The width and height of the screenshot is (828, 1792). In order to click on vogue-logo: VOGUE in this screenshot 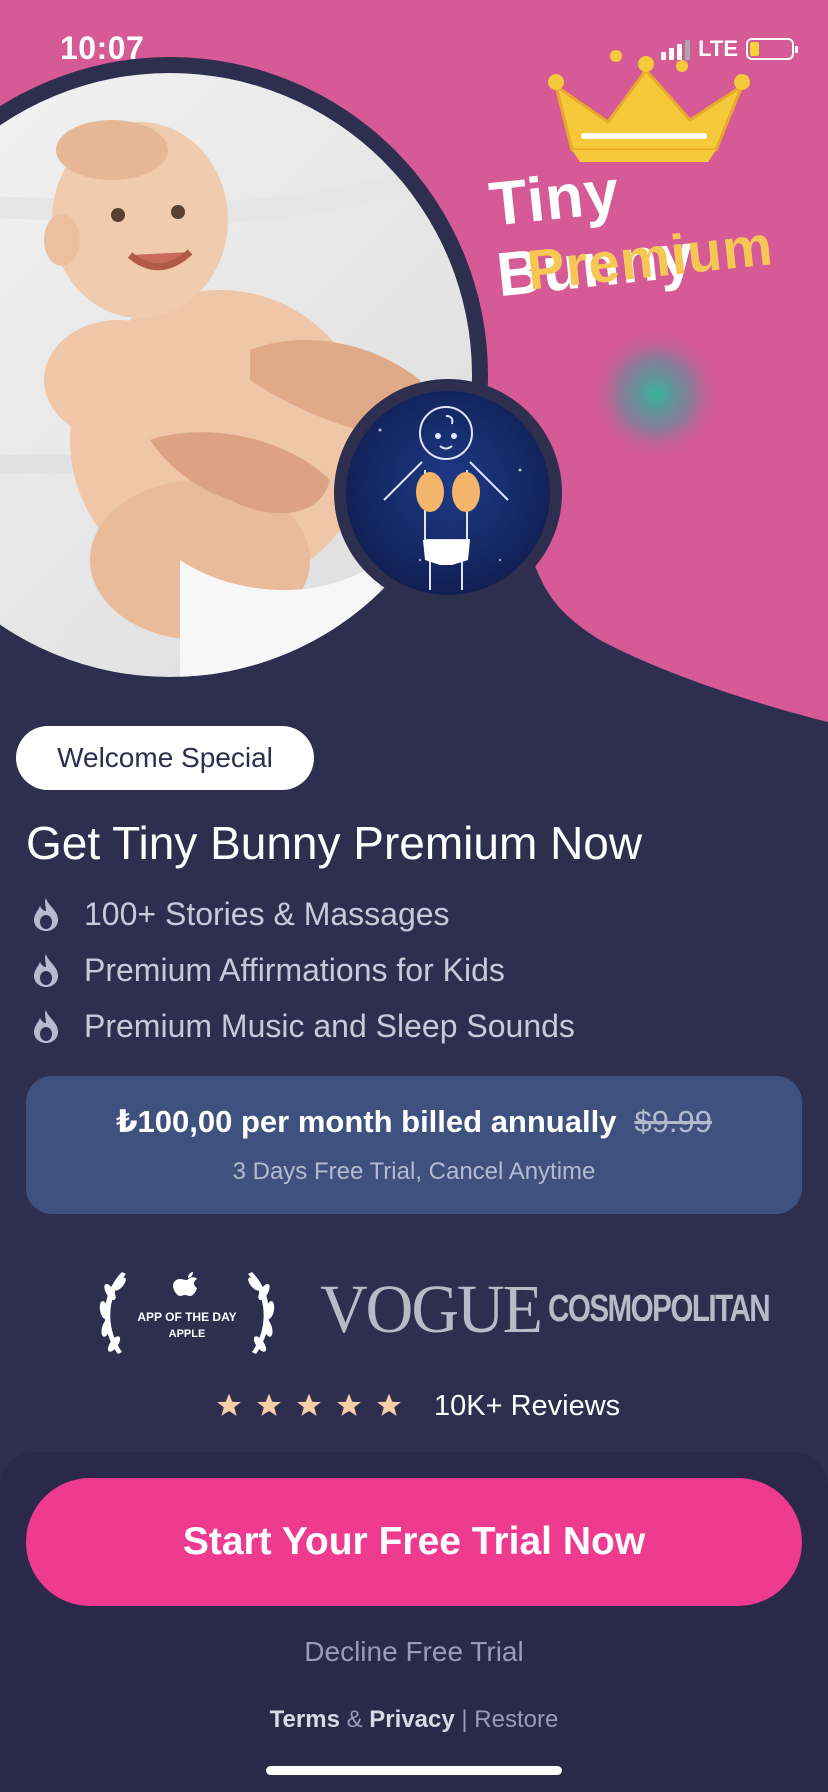, I will do `click(431, 1309)`.